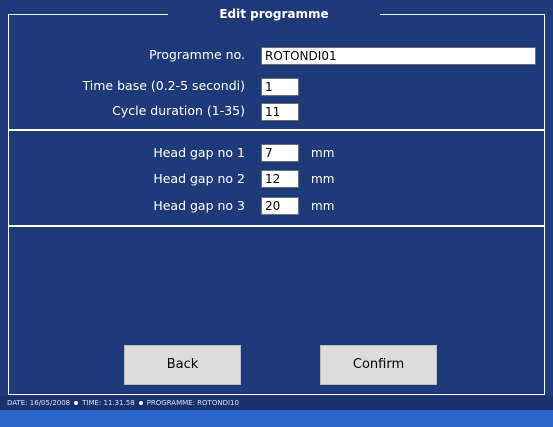 This screenshot has width=553, height=427. Describe the element at coordinates (323, 206) in the screenshot. I see `head-gap-3-unit: mm` at that location.